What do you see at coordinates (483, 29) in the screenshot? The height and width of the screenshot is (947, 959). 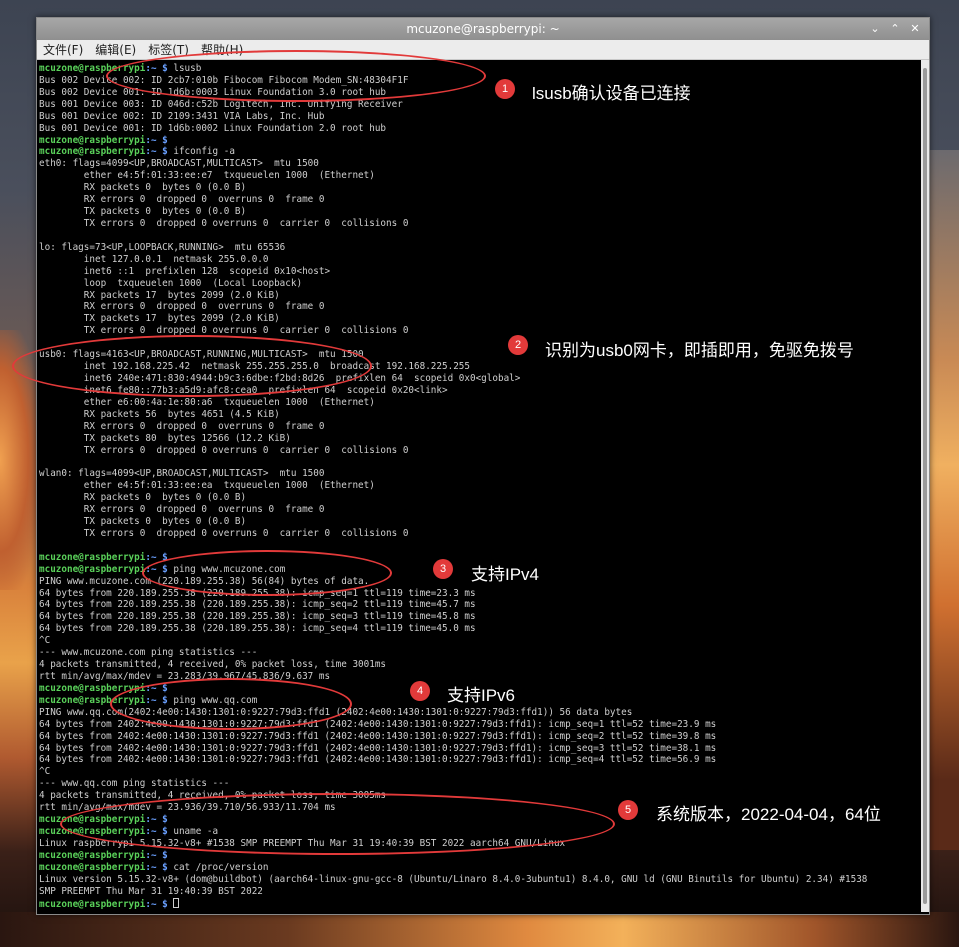 I see `title-bar: mcuzone@raspberrypi: ~ ⌄ ⌃ ✕` at bounding box center [483, 29].